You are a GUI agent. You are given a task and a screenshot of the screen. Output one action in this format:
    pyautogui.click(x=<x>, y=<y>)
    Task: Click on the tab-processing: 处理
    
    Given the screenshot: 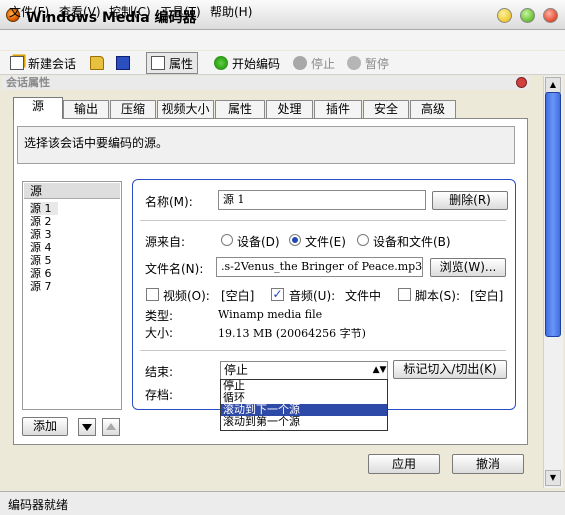 What is the action you would take?
    pyautogui.click(x=289, y=109)
    